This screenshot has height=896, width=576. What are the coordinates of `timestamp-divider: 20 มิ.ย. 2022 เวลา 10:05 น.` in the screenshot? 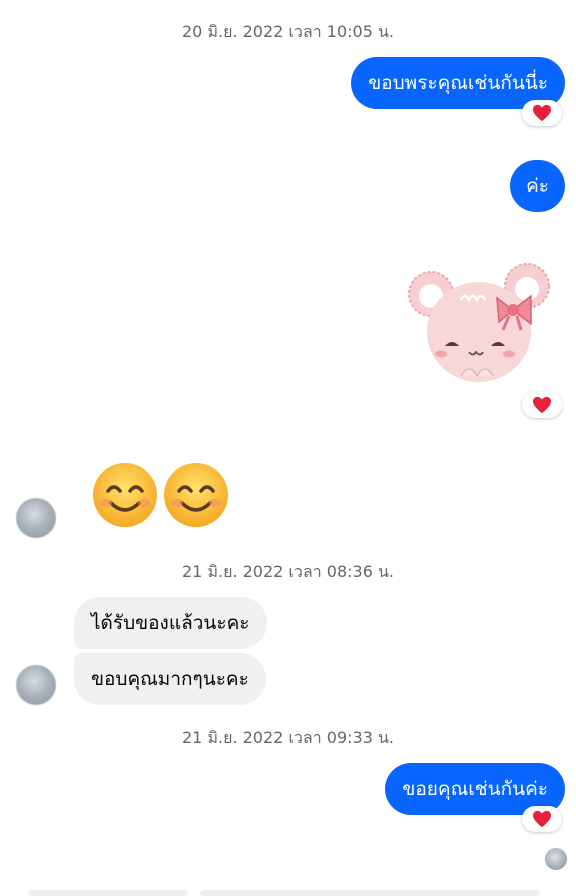 It's located at (288, 31).